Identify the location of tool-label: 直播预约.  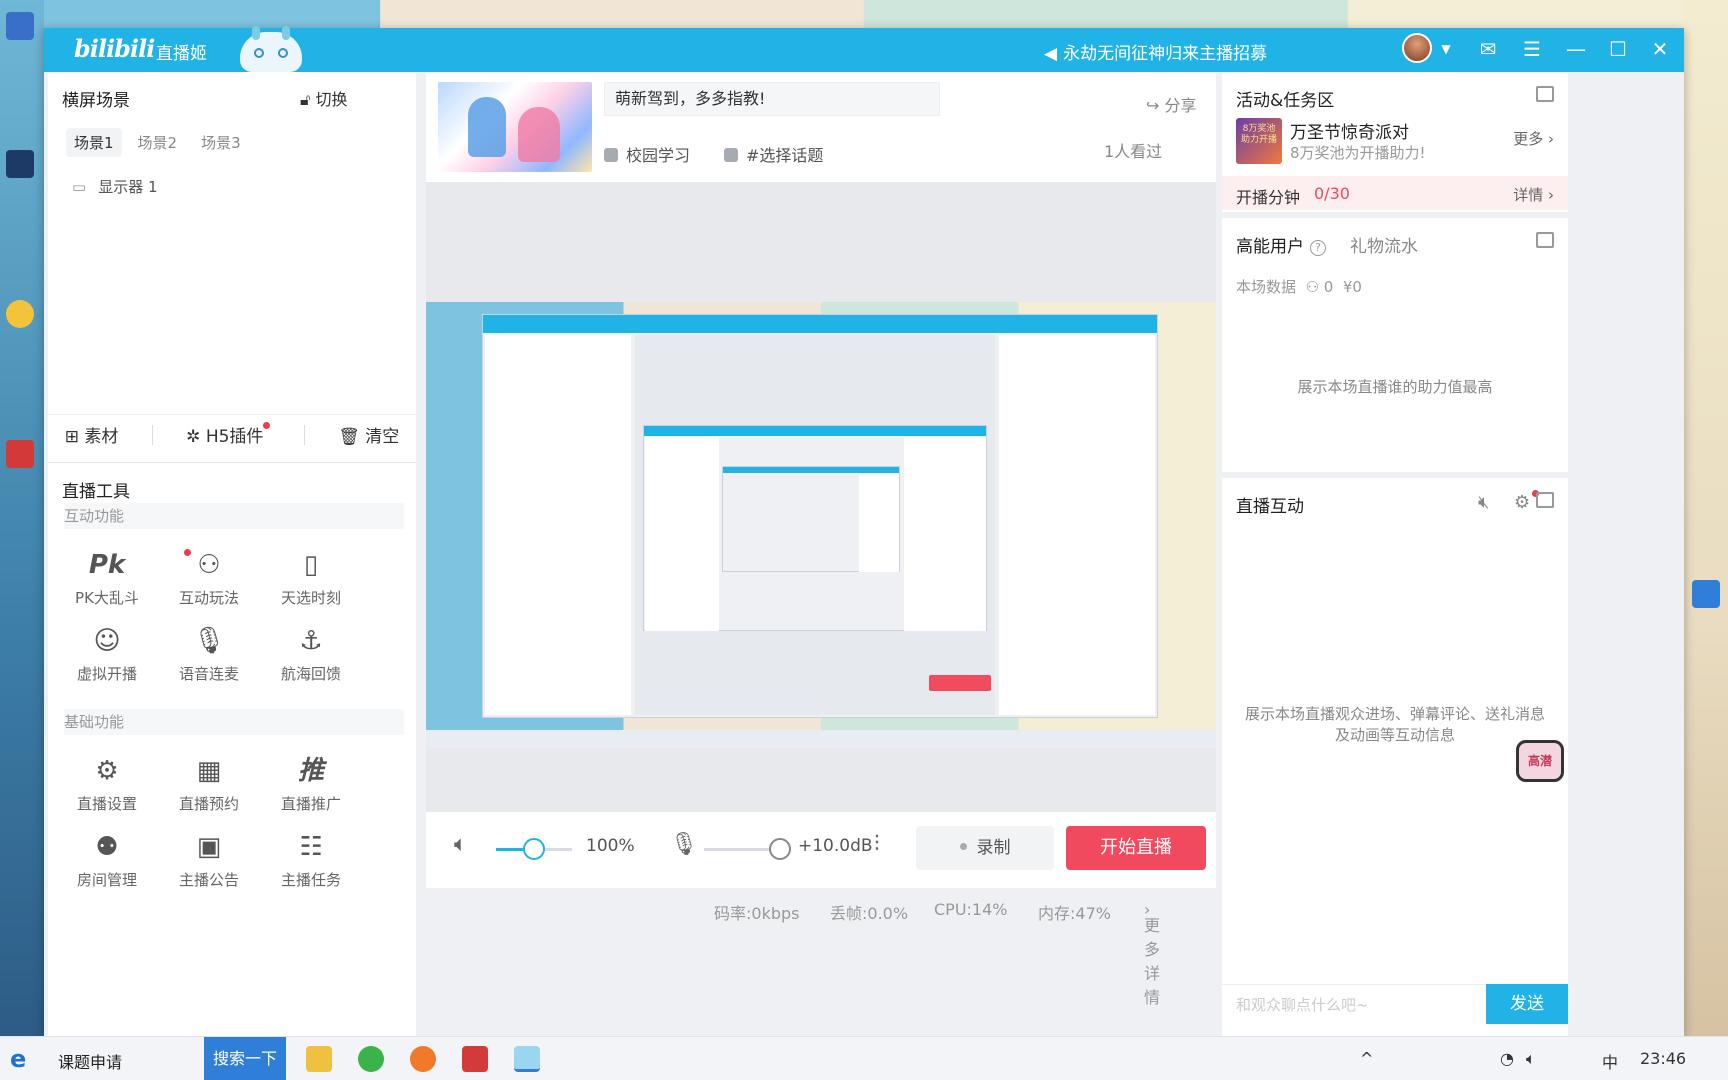
(208, 804).